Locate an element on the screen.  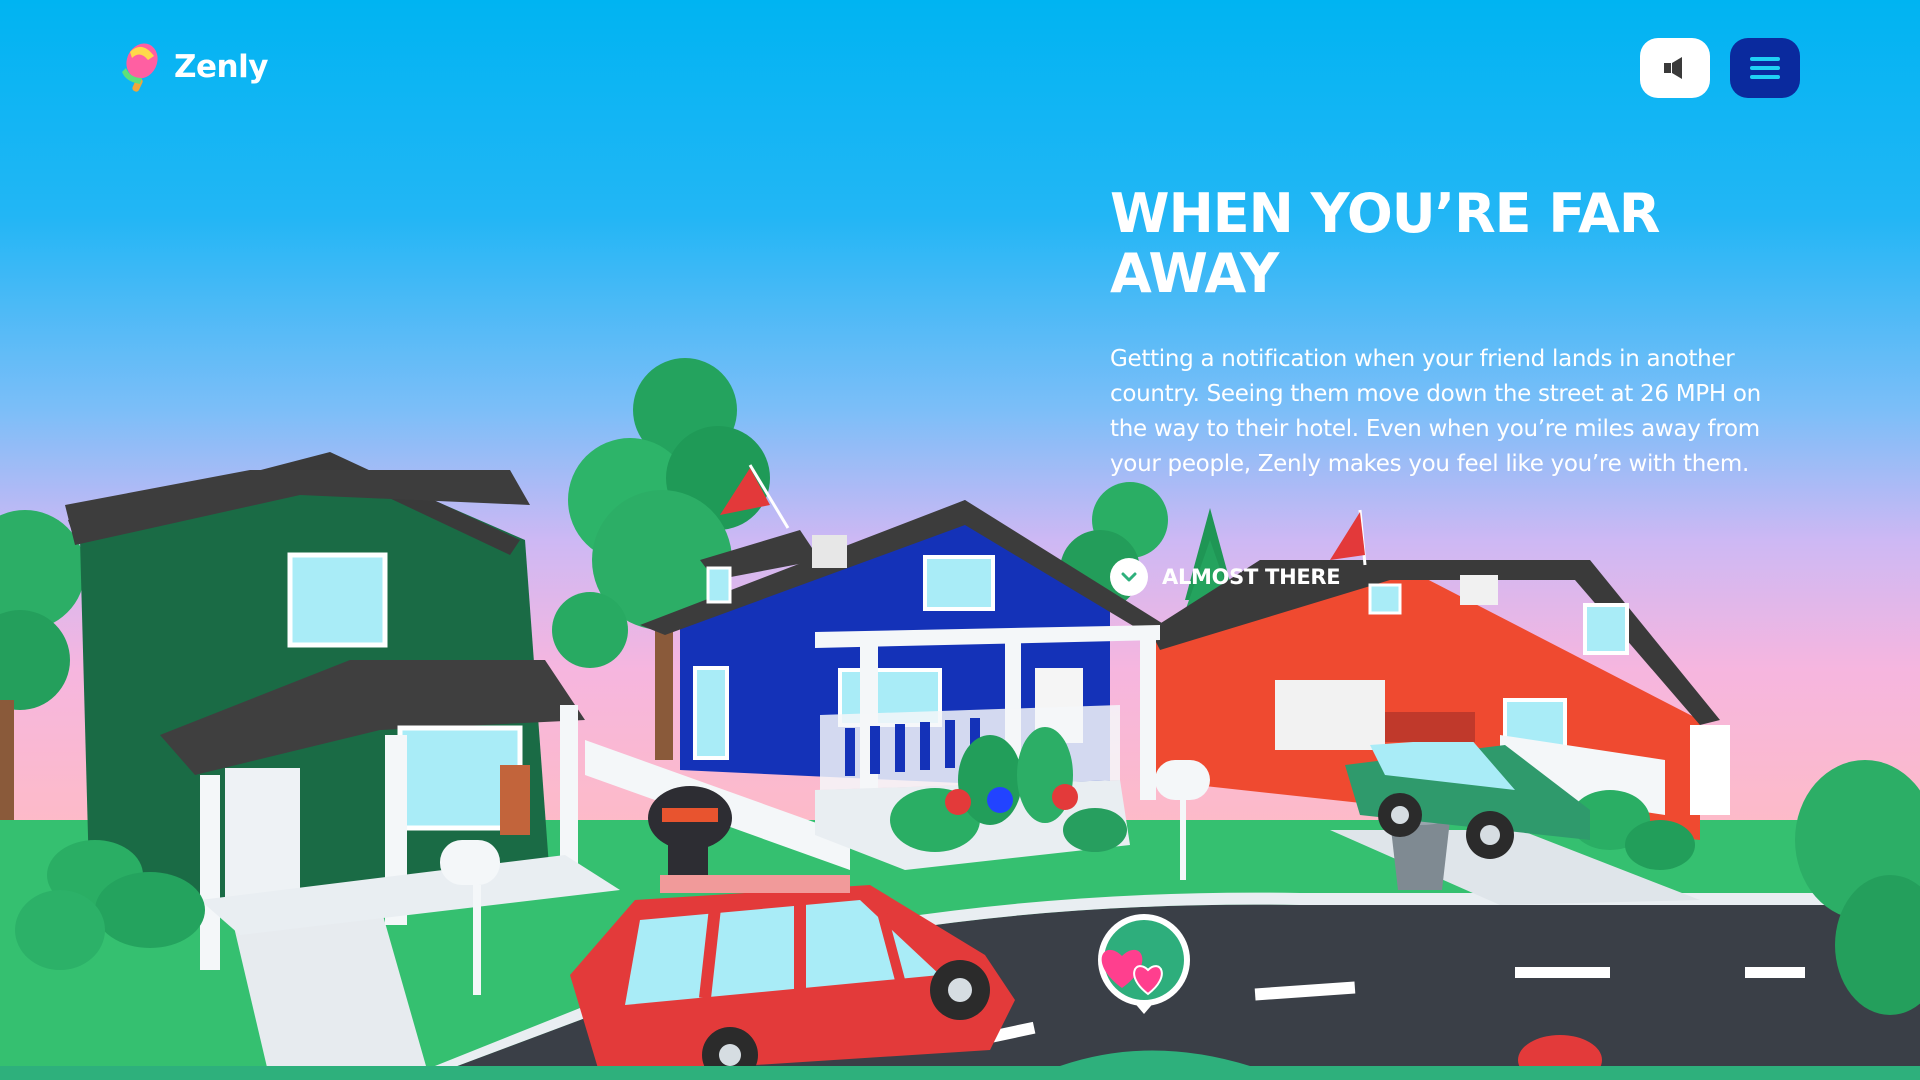
hamburger-menu-icon is located at coordinates (1765, 68).